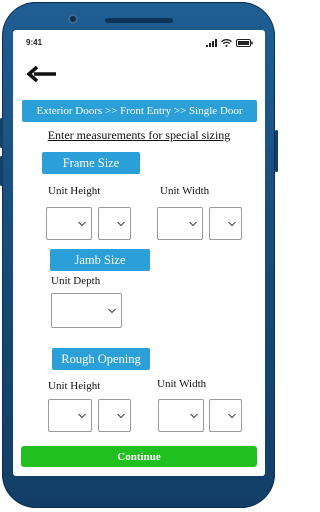  I want to click on volume-up-button, so click(1, 133).